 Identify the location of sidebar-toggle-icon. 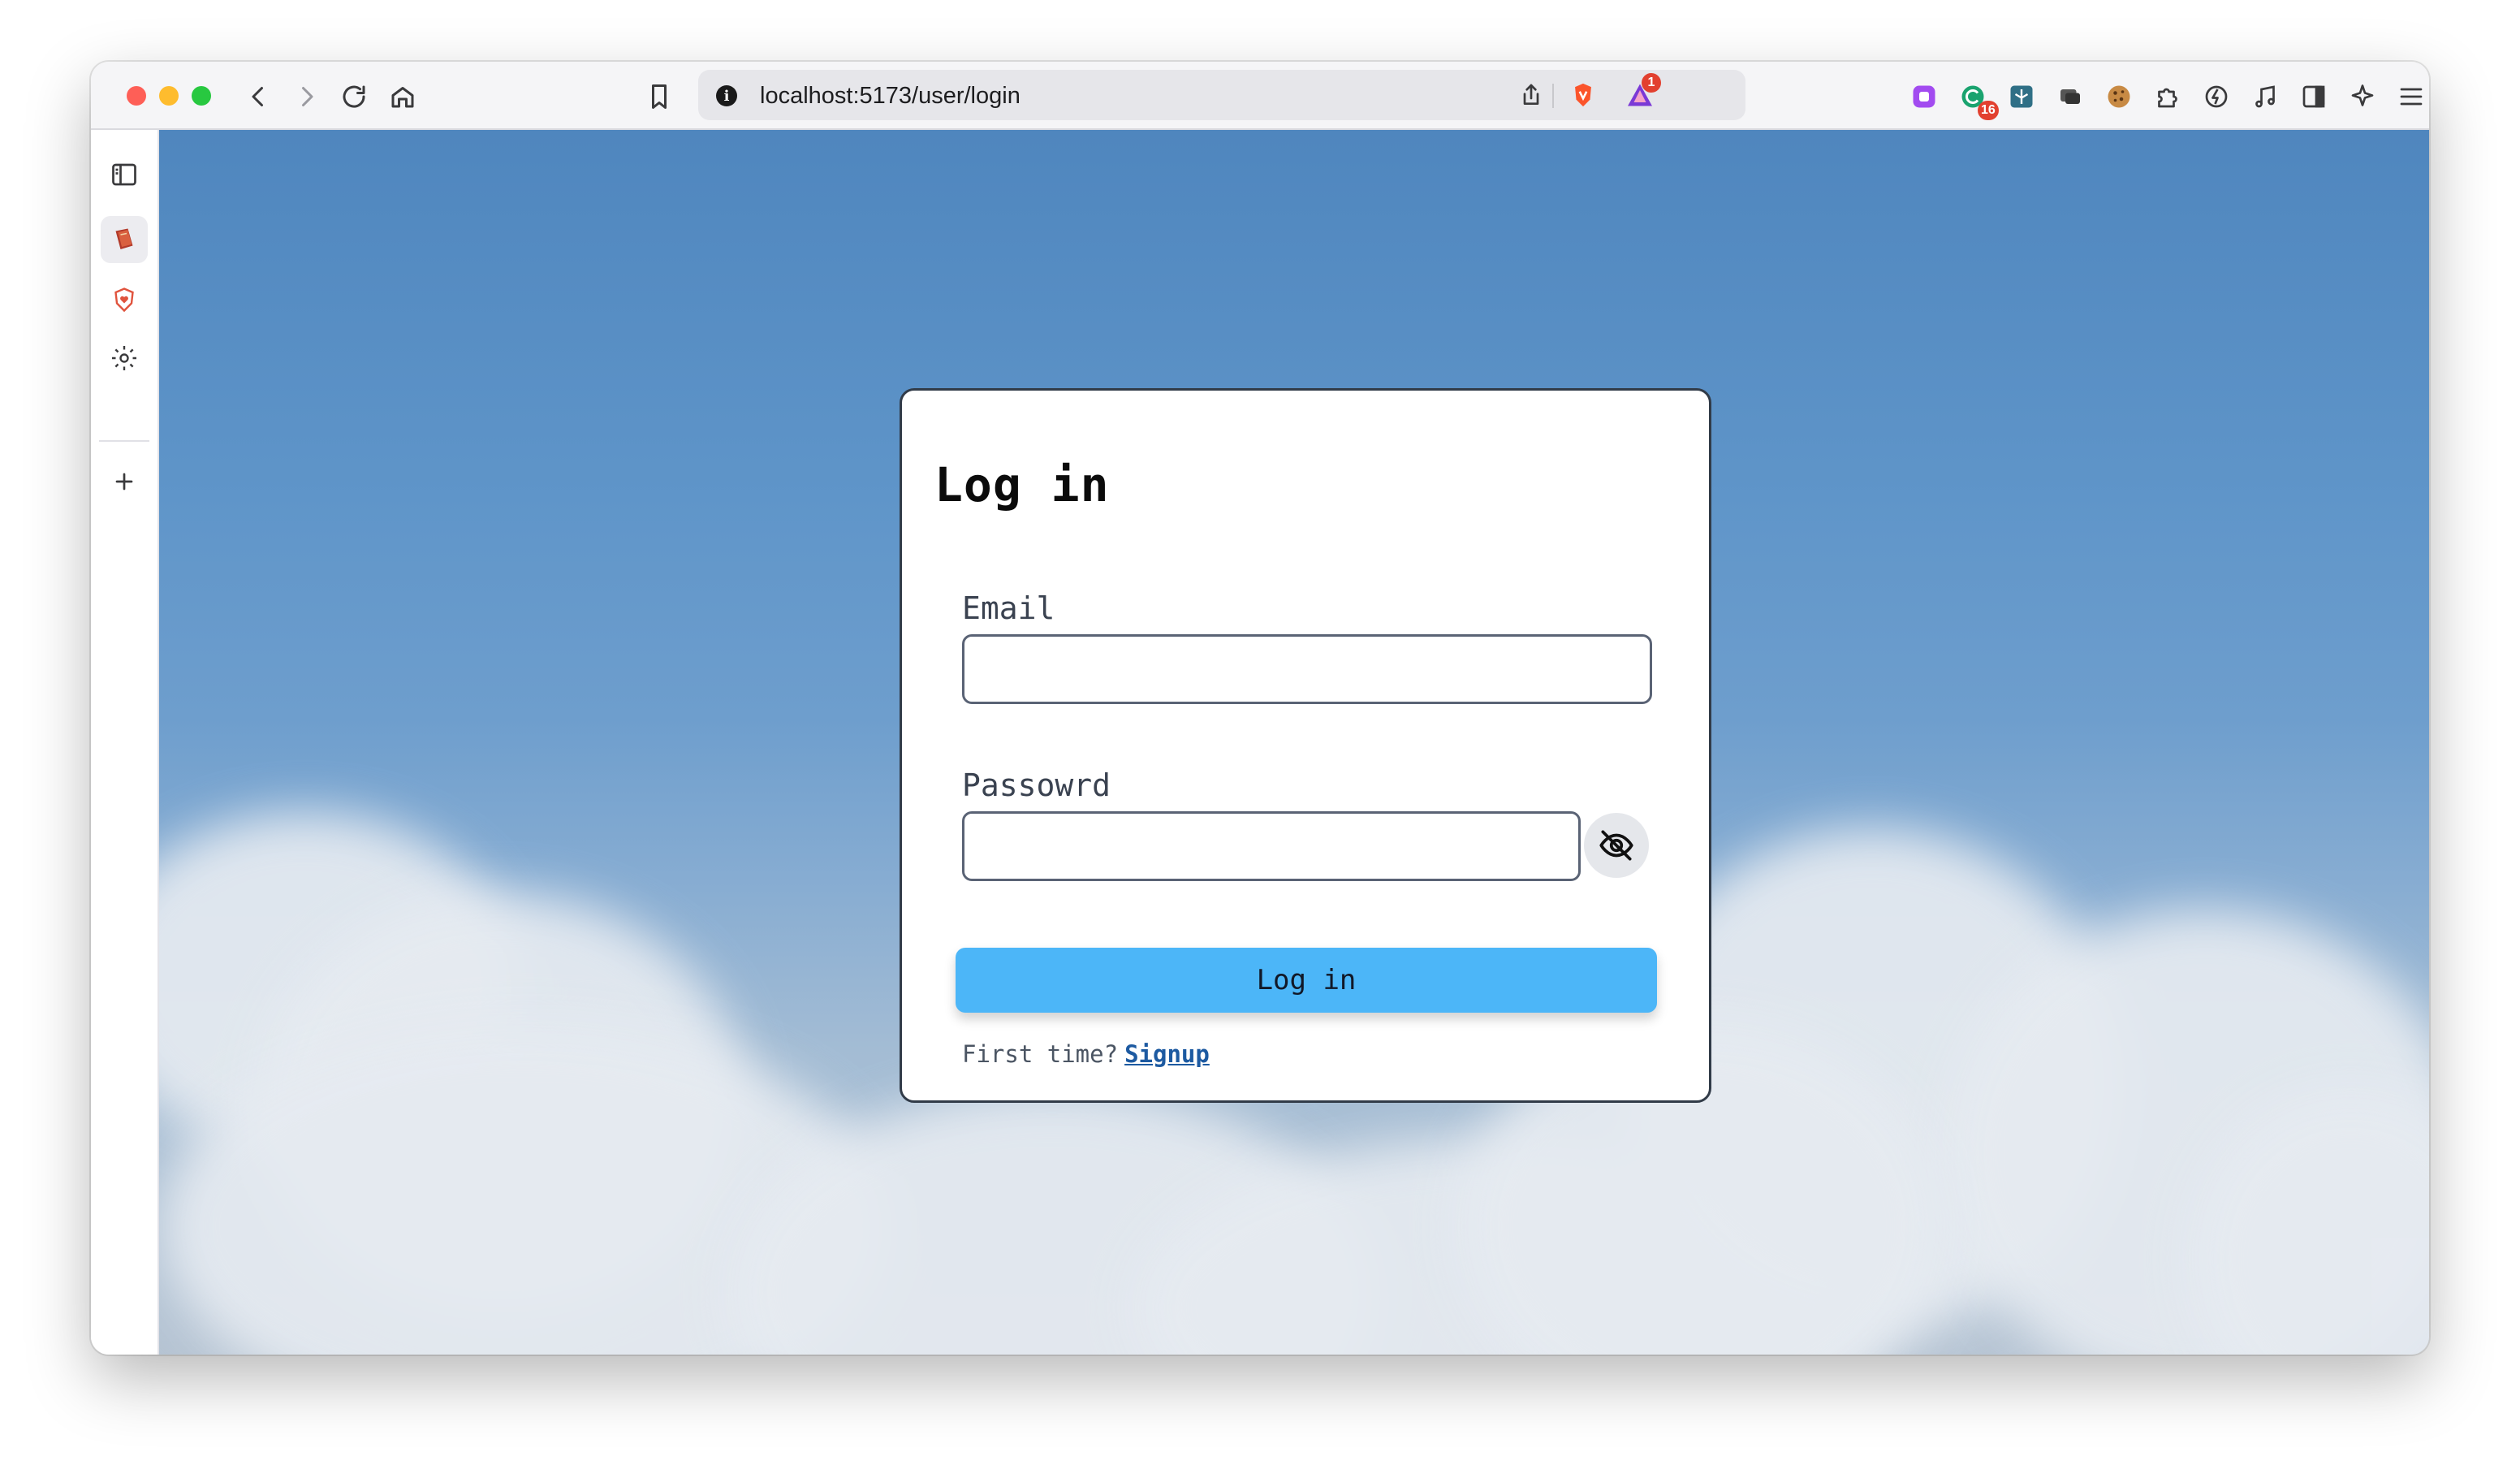
(125, 174).